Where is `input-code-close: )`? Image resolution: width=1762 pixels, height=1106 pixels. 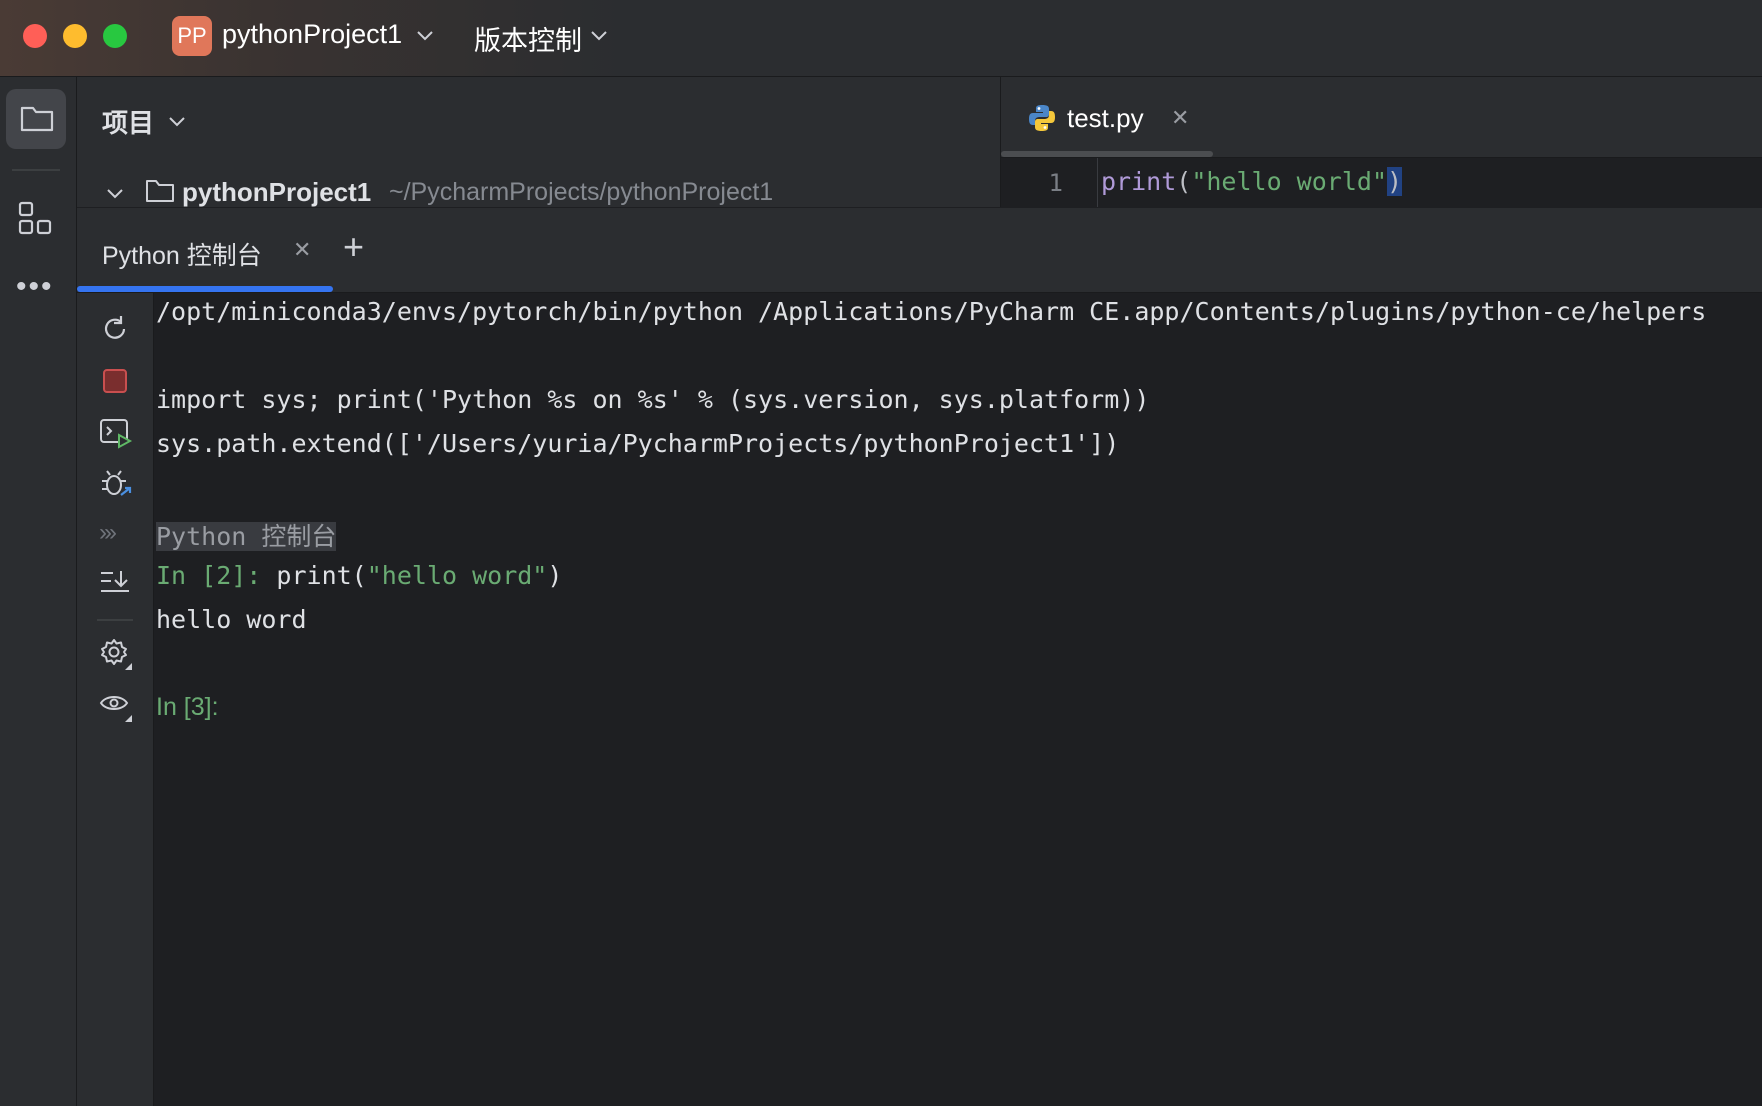
input-code-close: ) is located at coordinates (555, 575).